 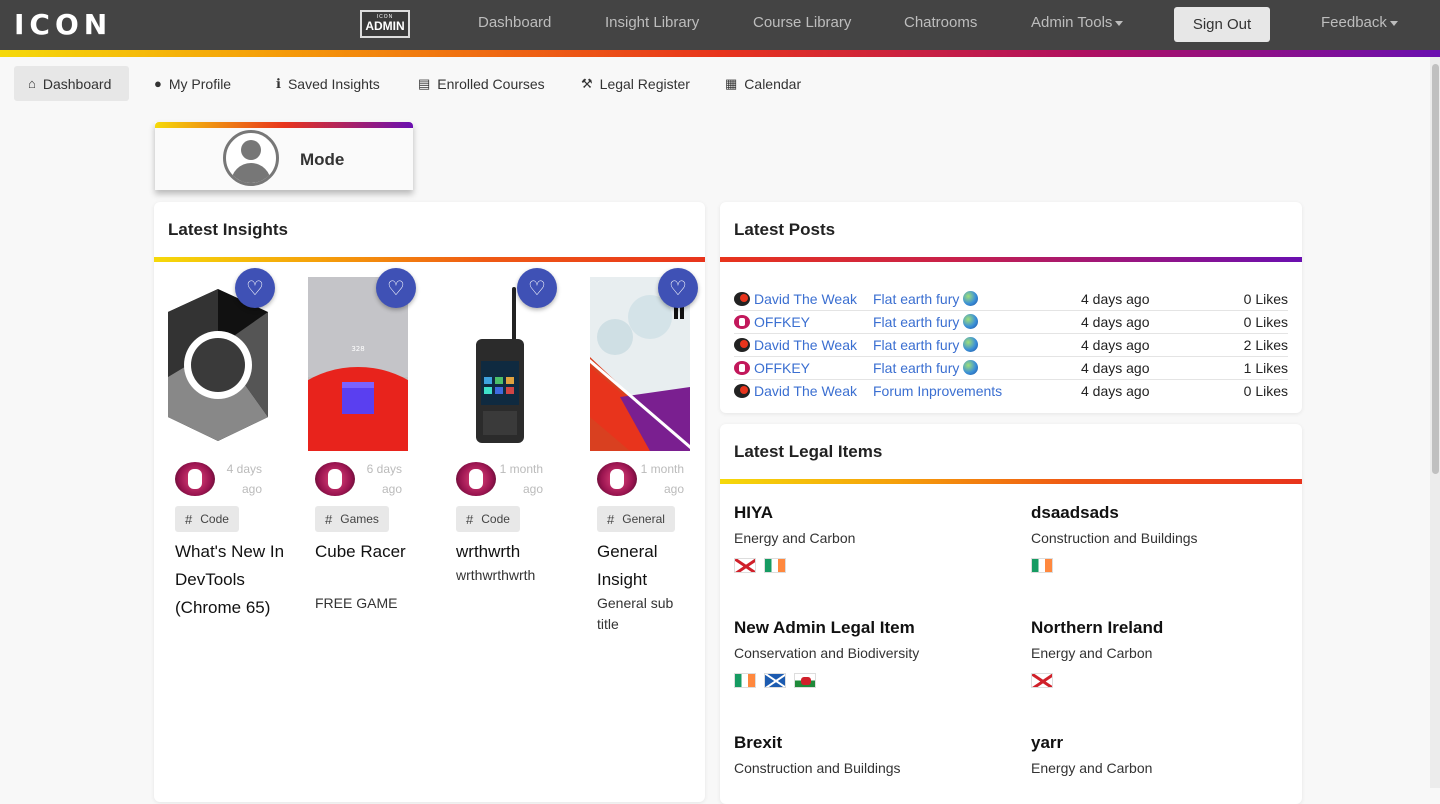 I want to click on brand-logo: ICON, so click(x=63, y=24).